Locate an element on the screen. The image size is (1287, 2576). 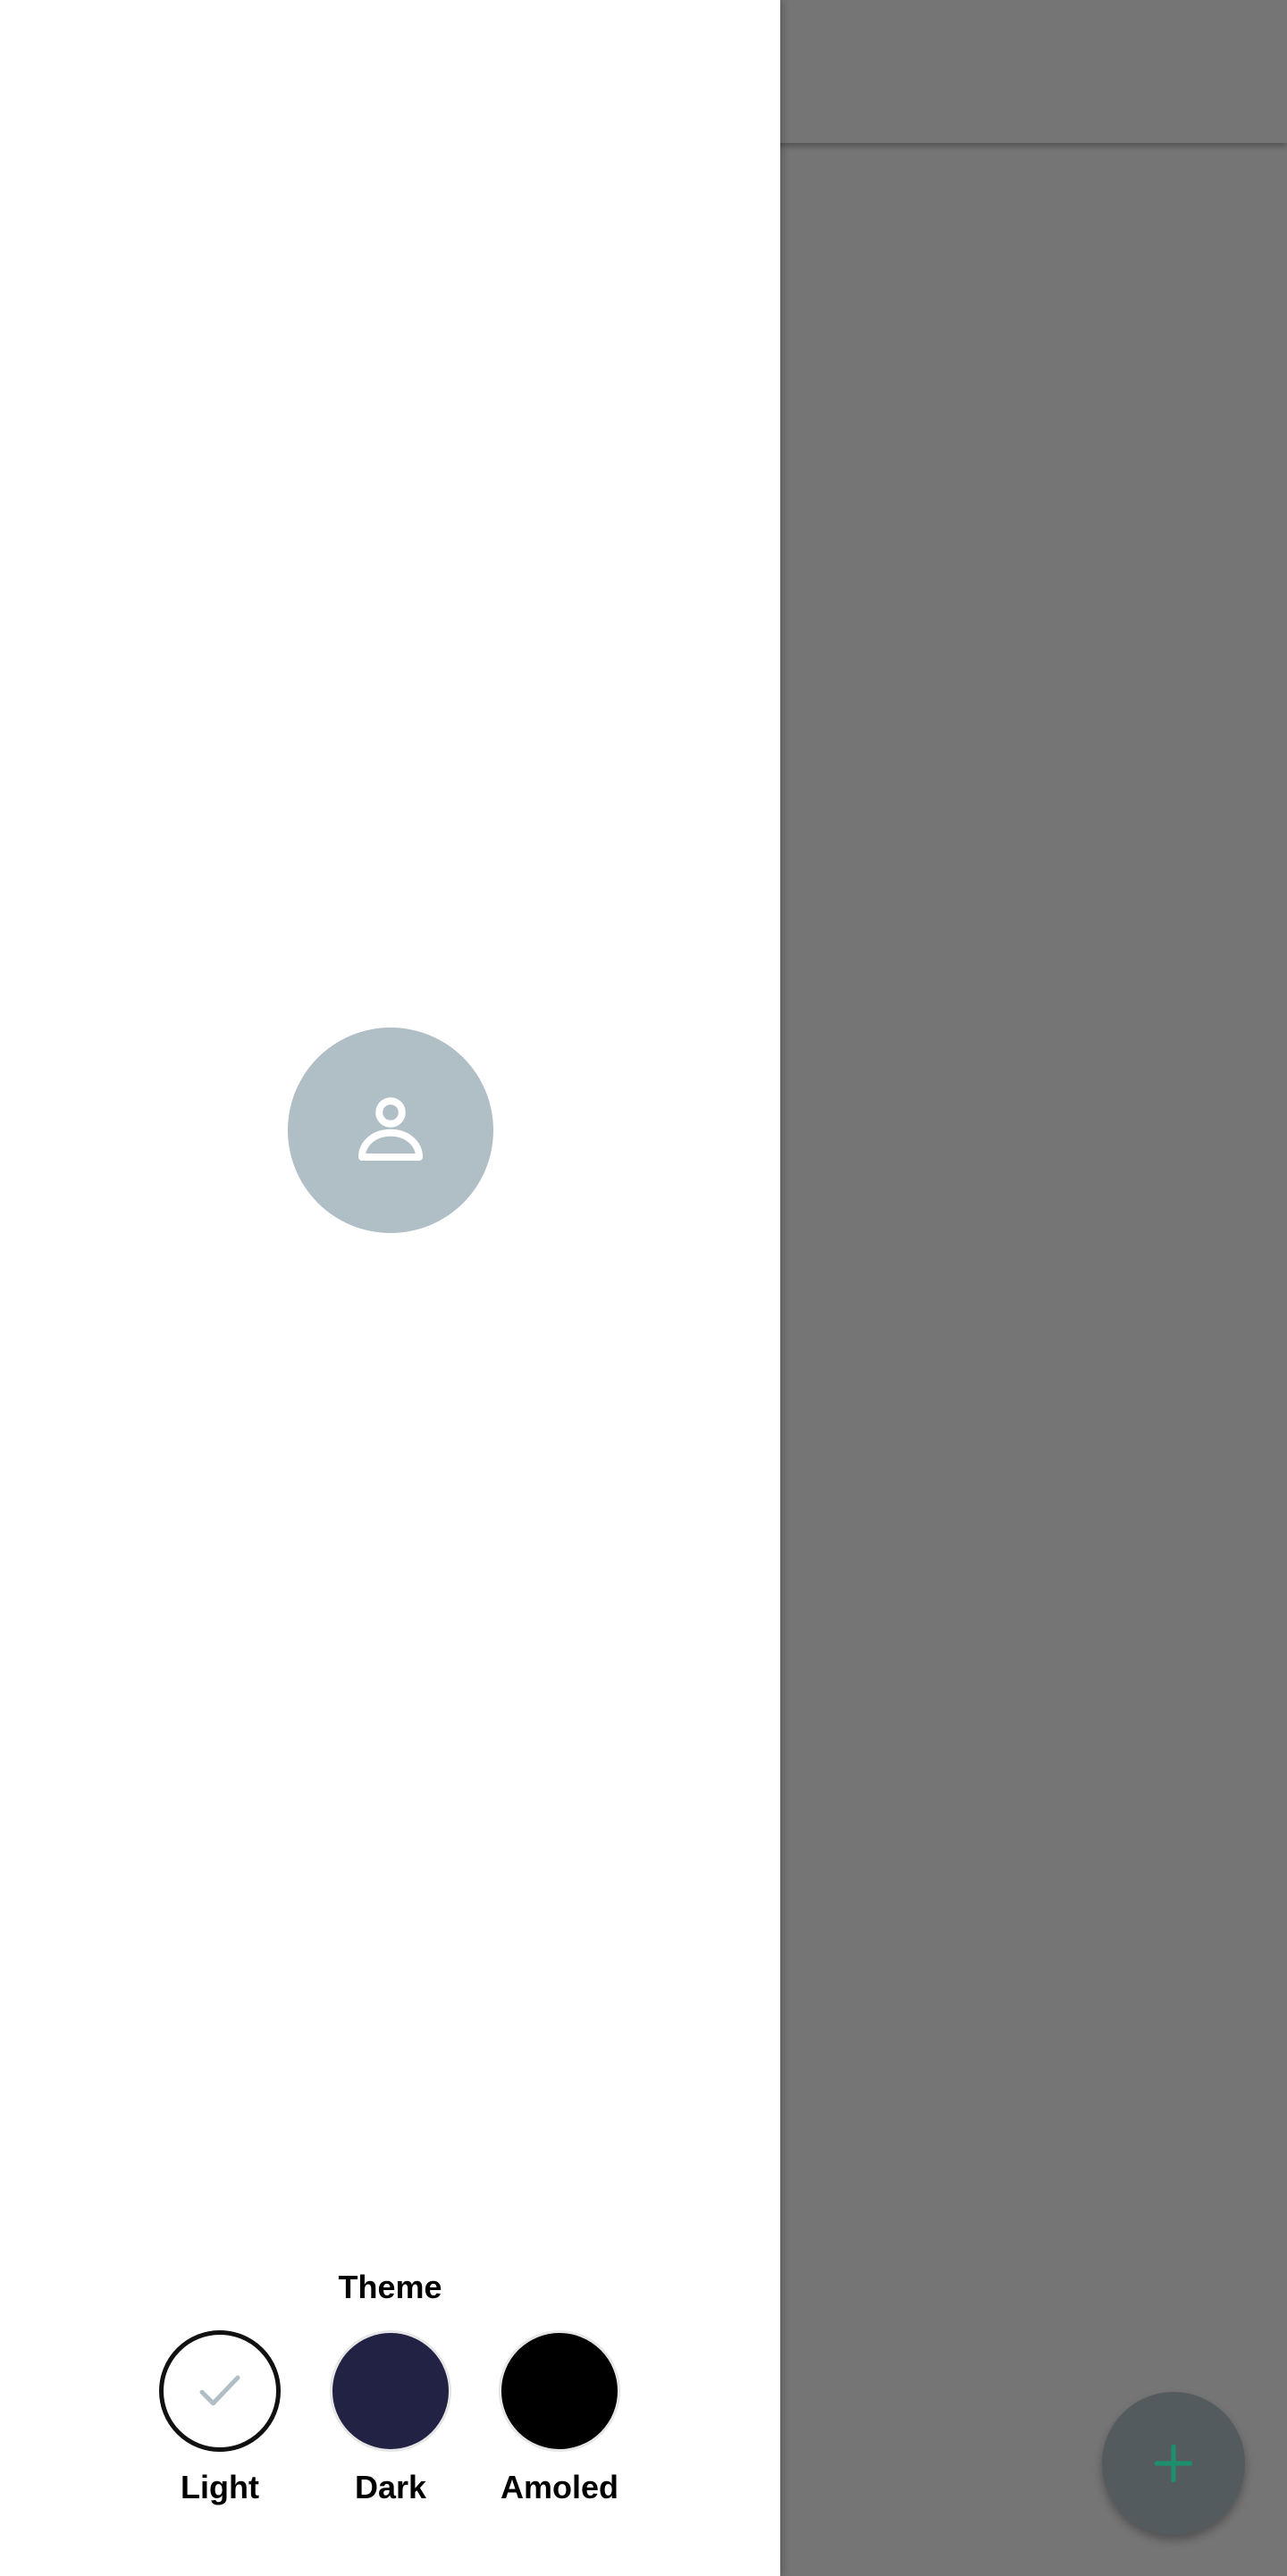
avatar is located at coordinates (391, 1130).